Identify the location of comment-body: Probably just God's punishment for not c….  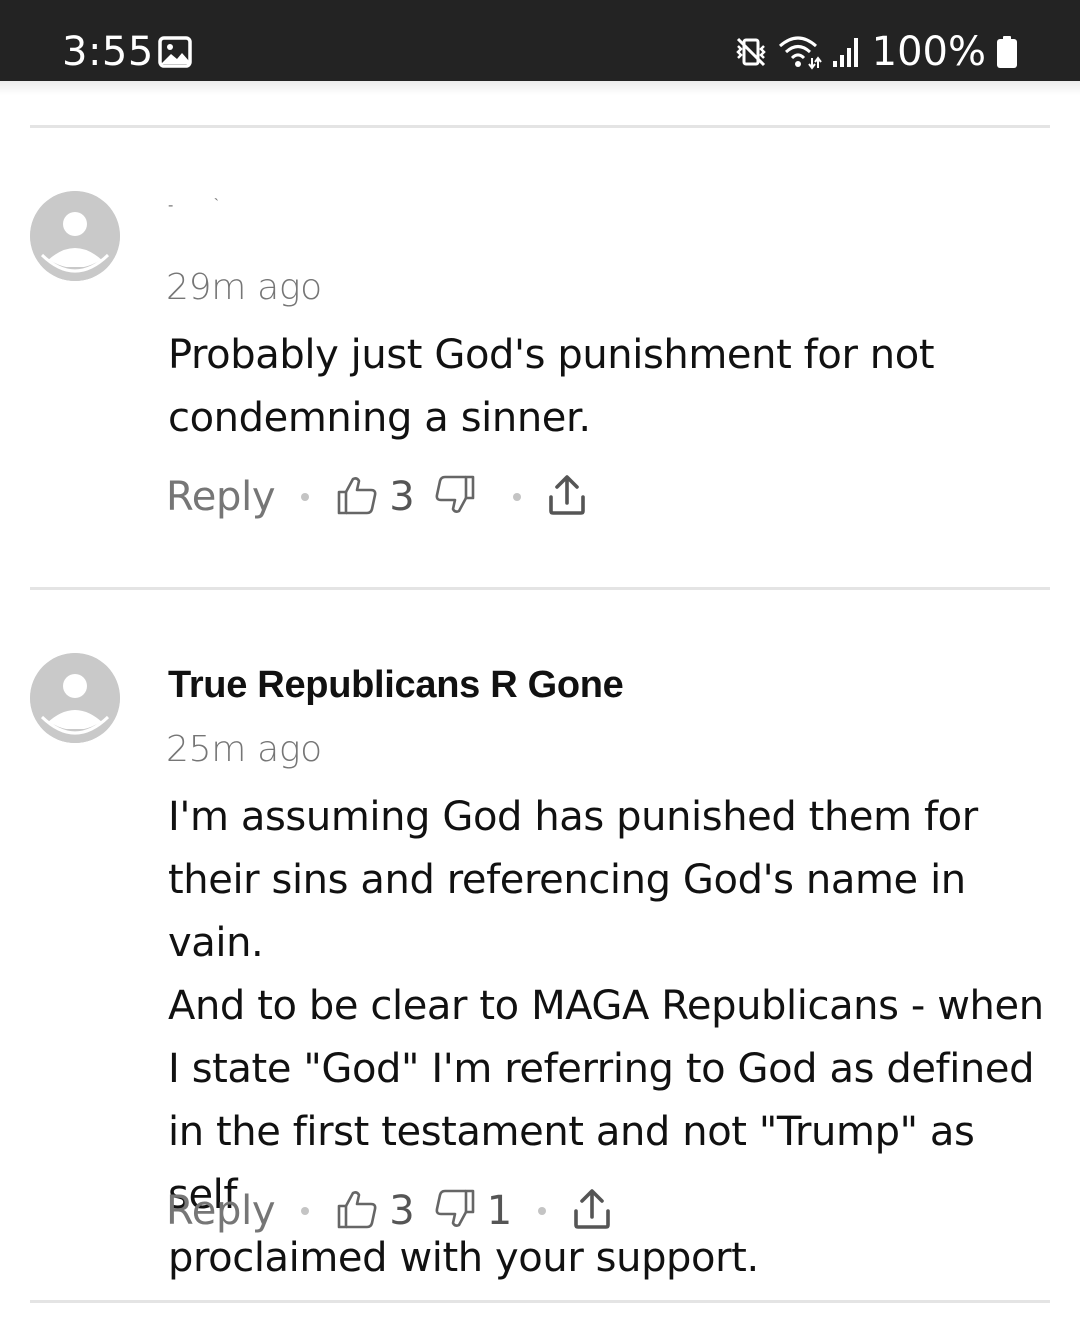
(608, 387).